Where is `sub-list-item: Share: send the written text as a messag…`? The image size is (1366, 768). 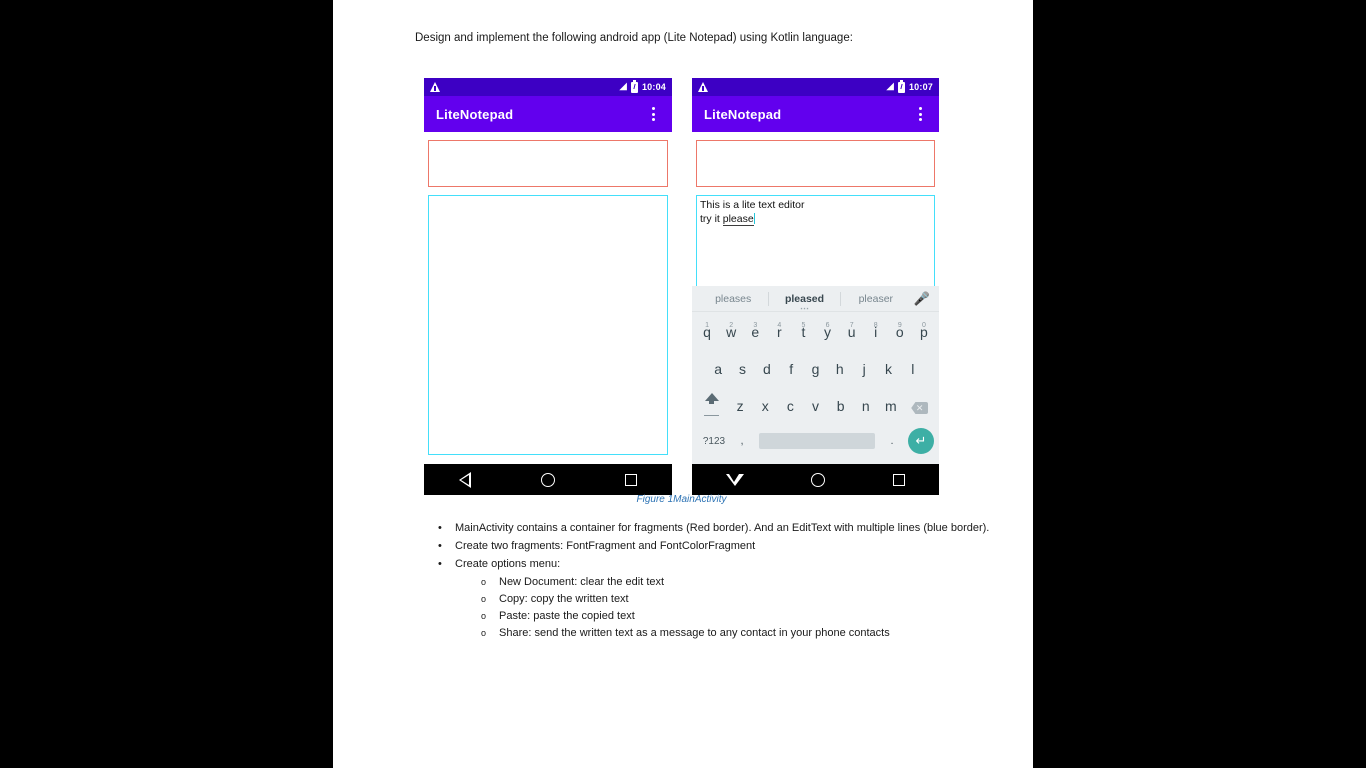 sub-list-item: Share: send the written text as a messag… is located at coordinates (718, 633).